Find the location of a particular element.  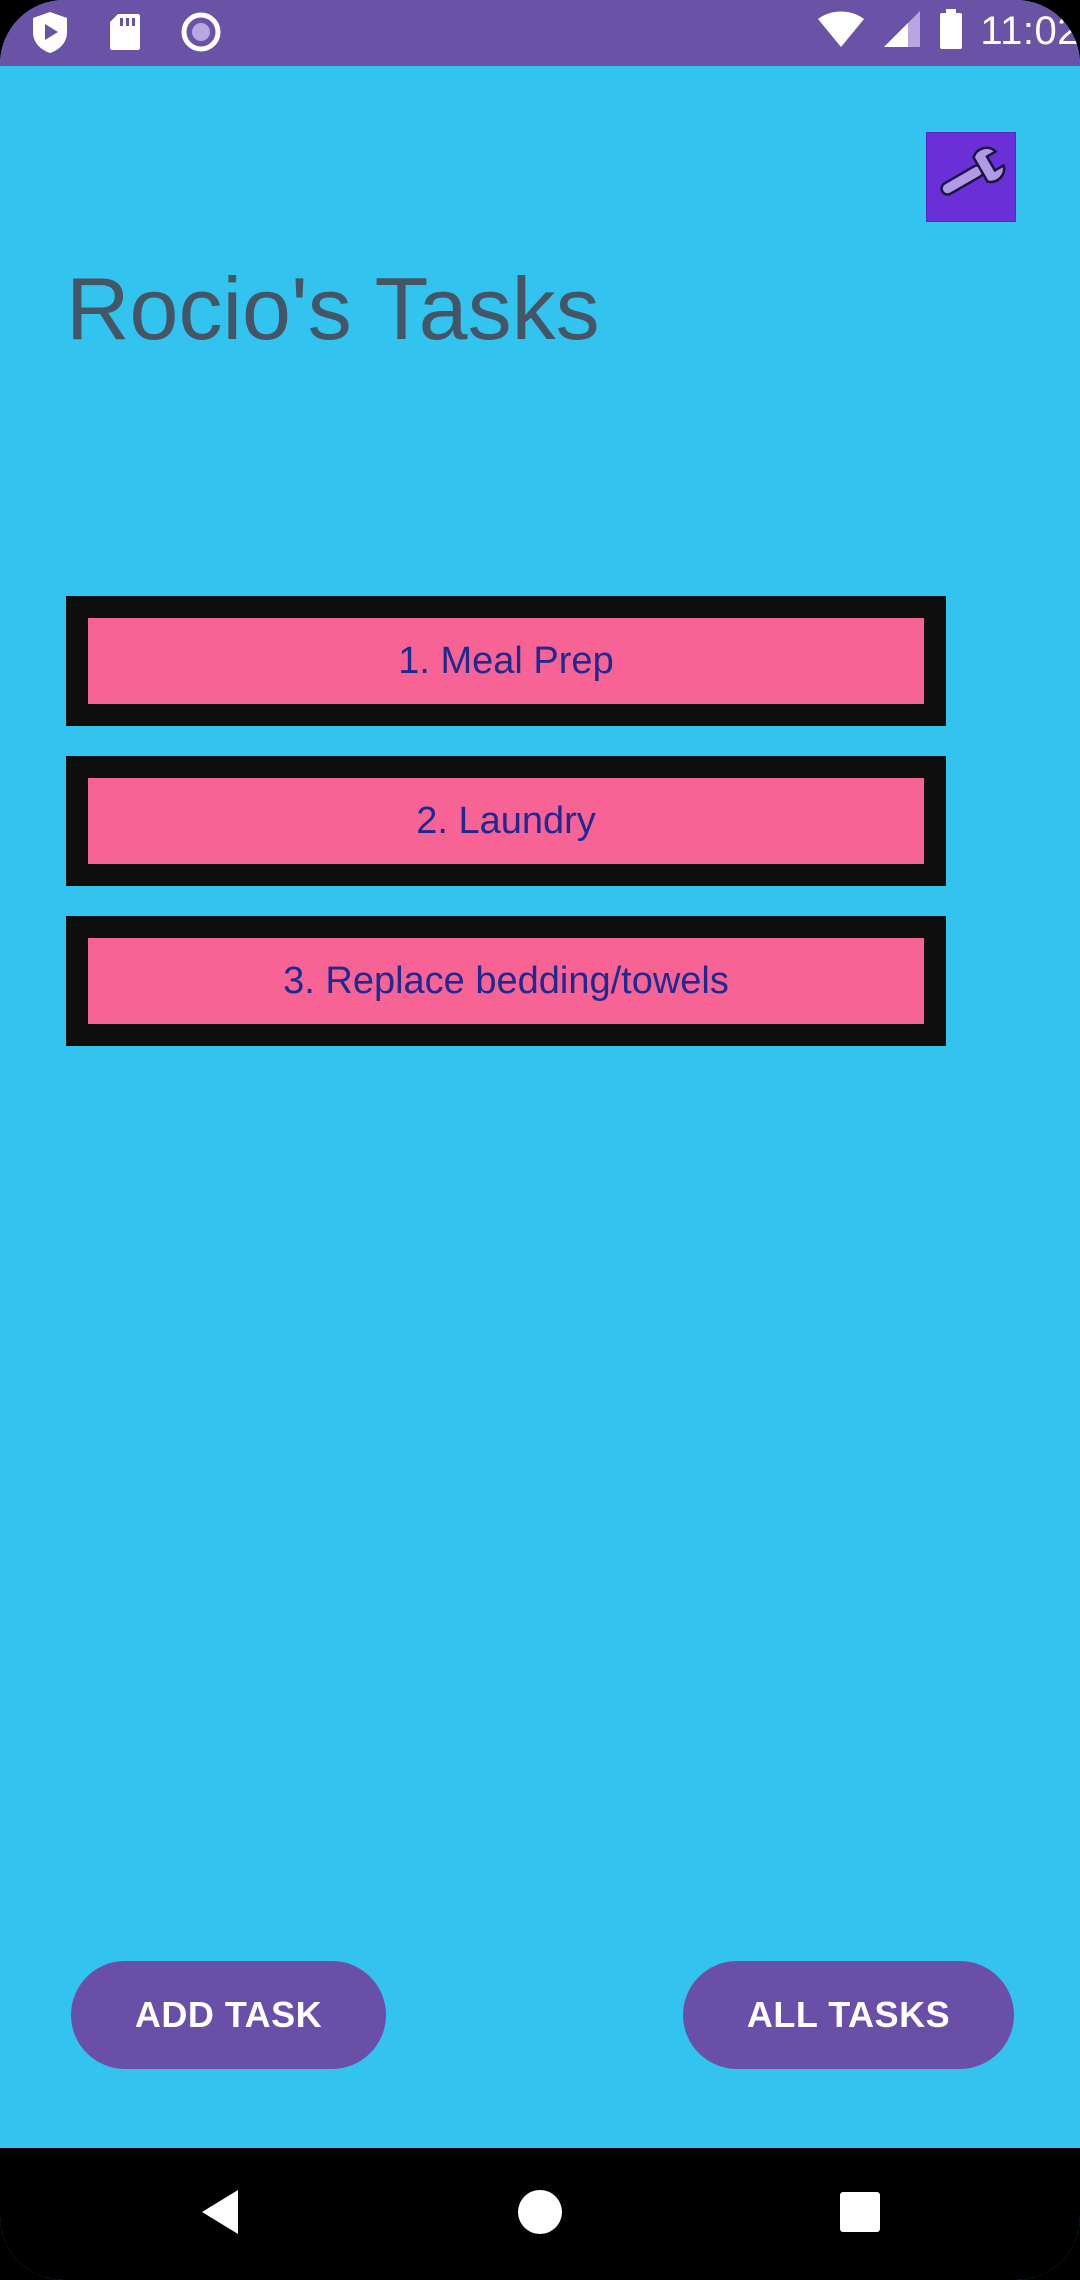

task-item-1: 1. Meal Prep is located at coordinates (506, 661).